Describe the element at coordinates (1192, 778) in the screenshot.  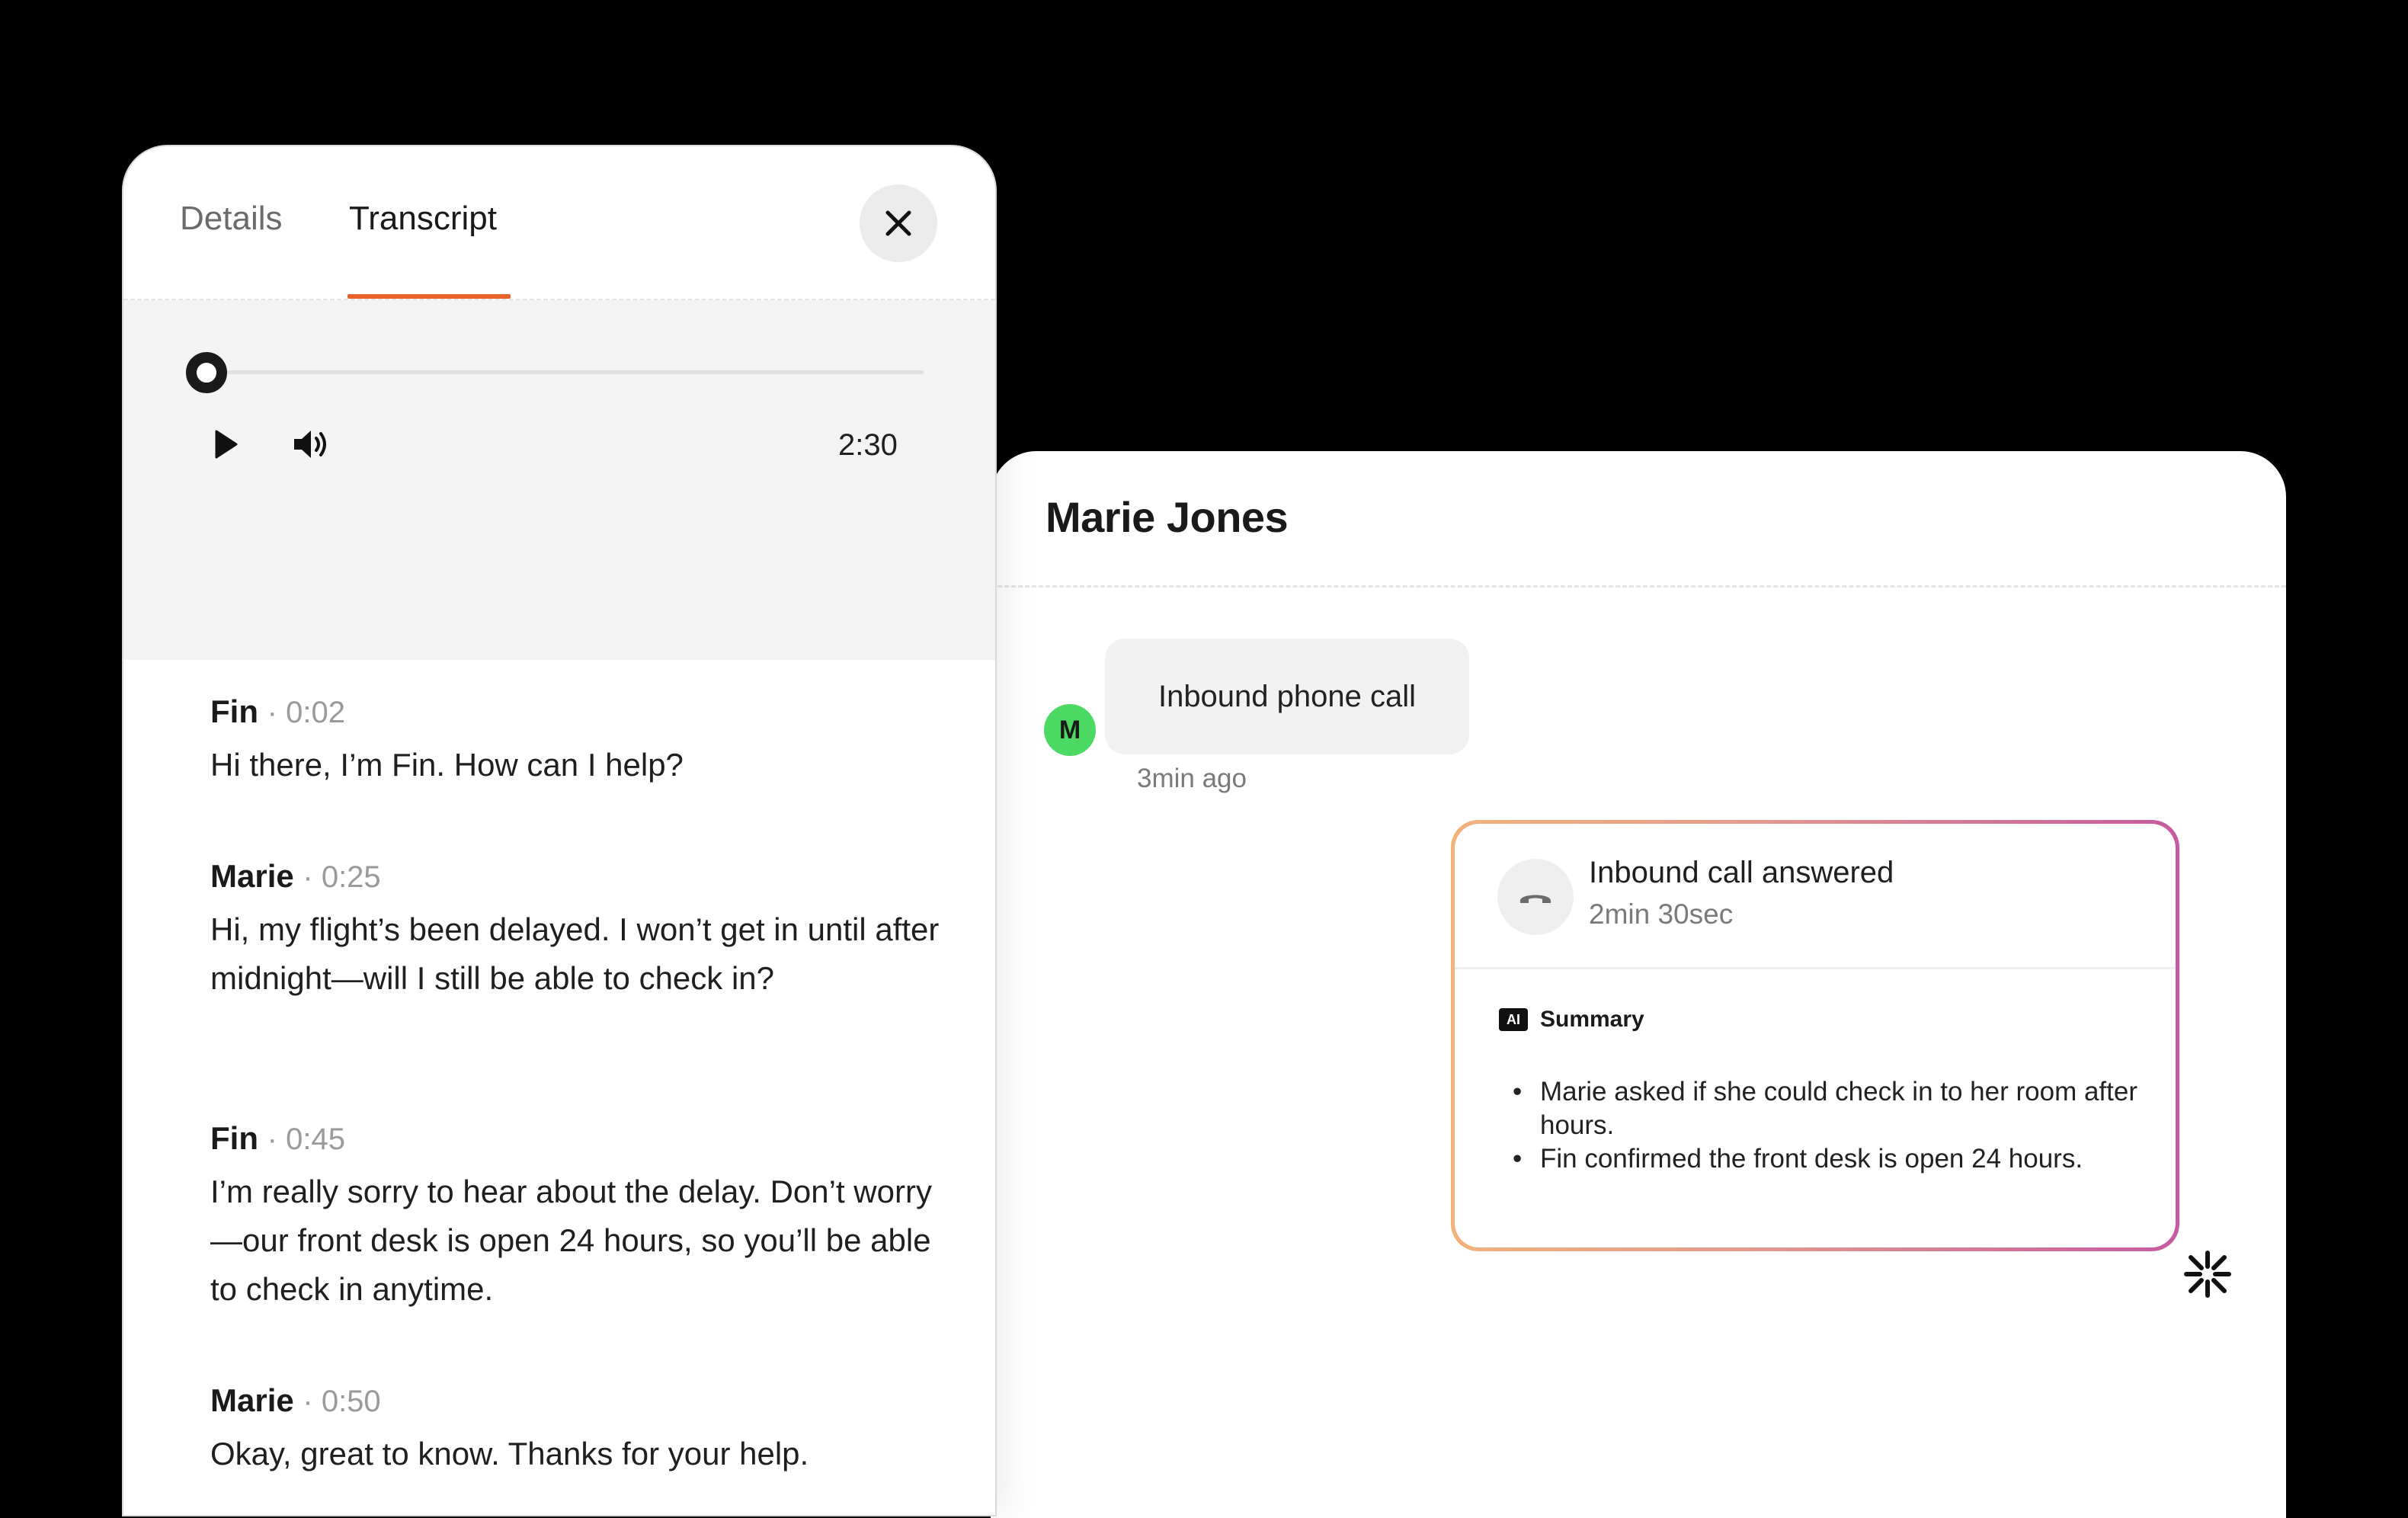
I see `message-timestamp: 3min ago` at that location.